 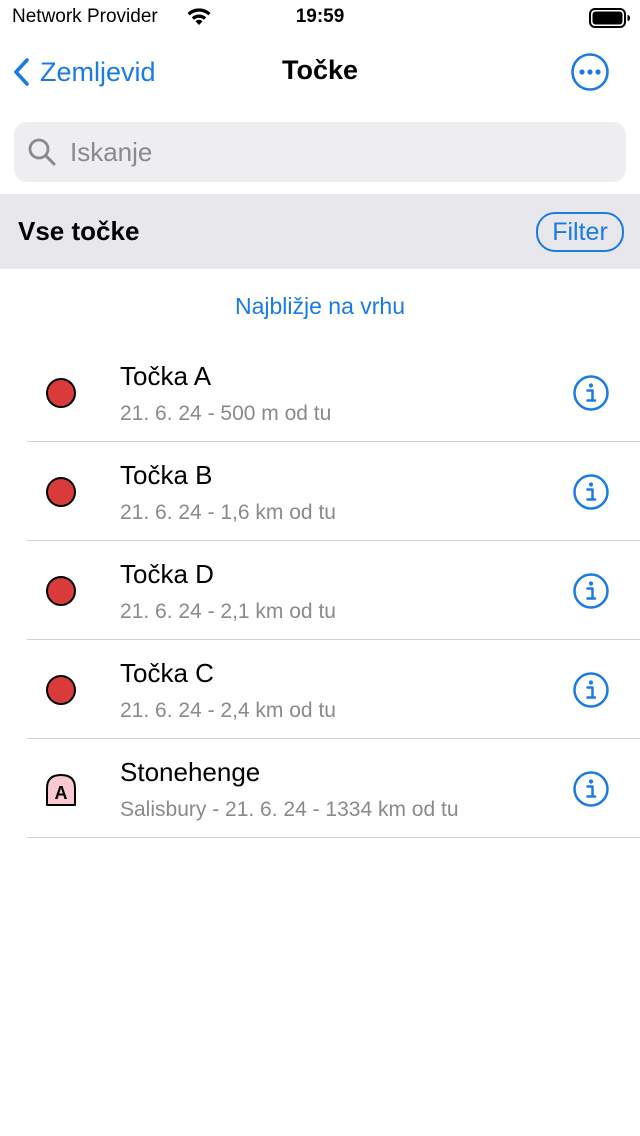 I want to click on page-title: Točke, so click(x=320, y=70).